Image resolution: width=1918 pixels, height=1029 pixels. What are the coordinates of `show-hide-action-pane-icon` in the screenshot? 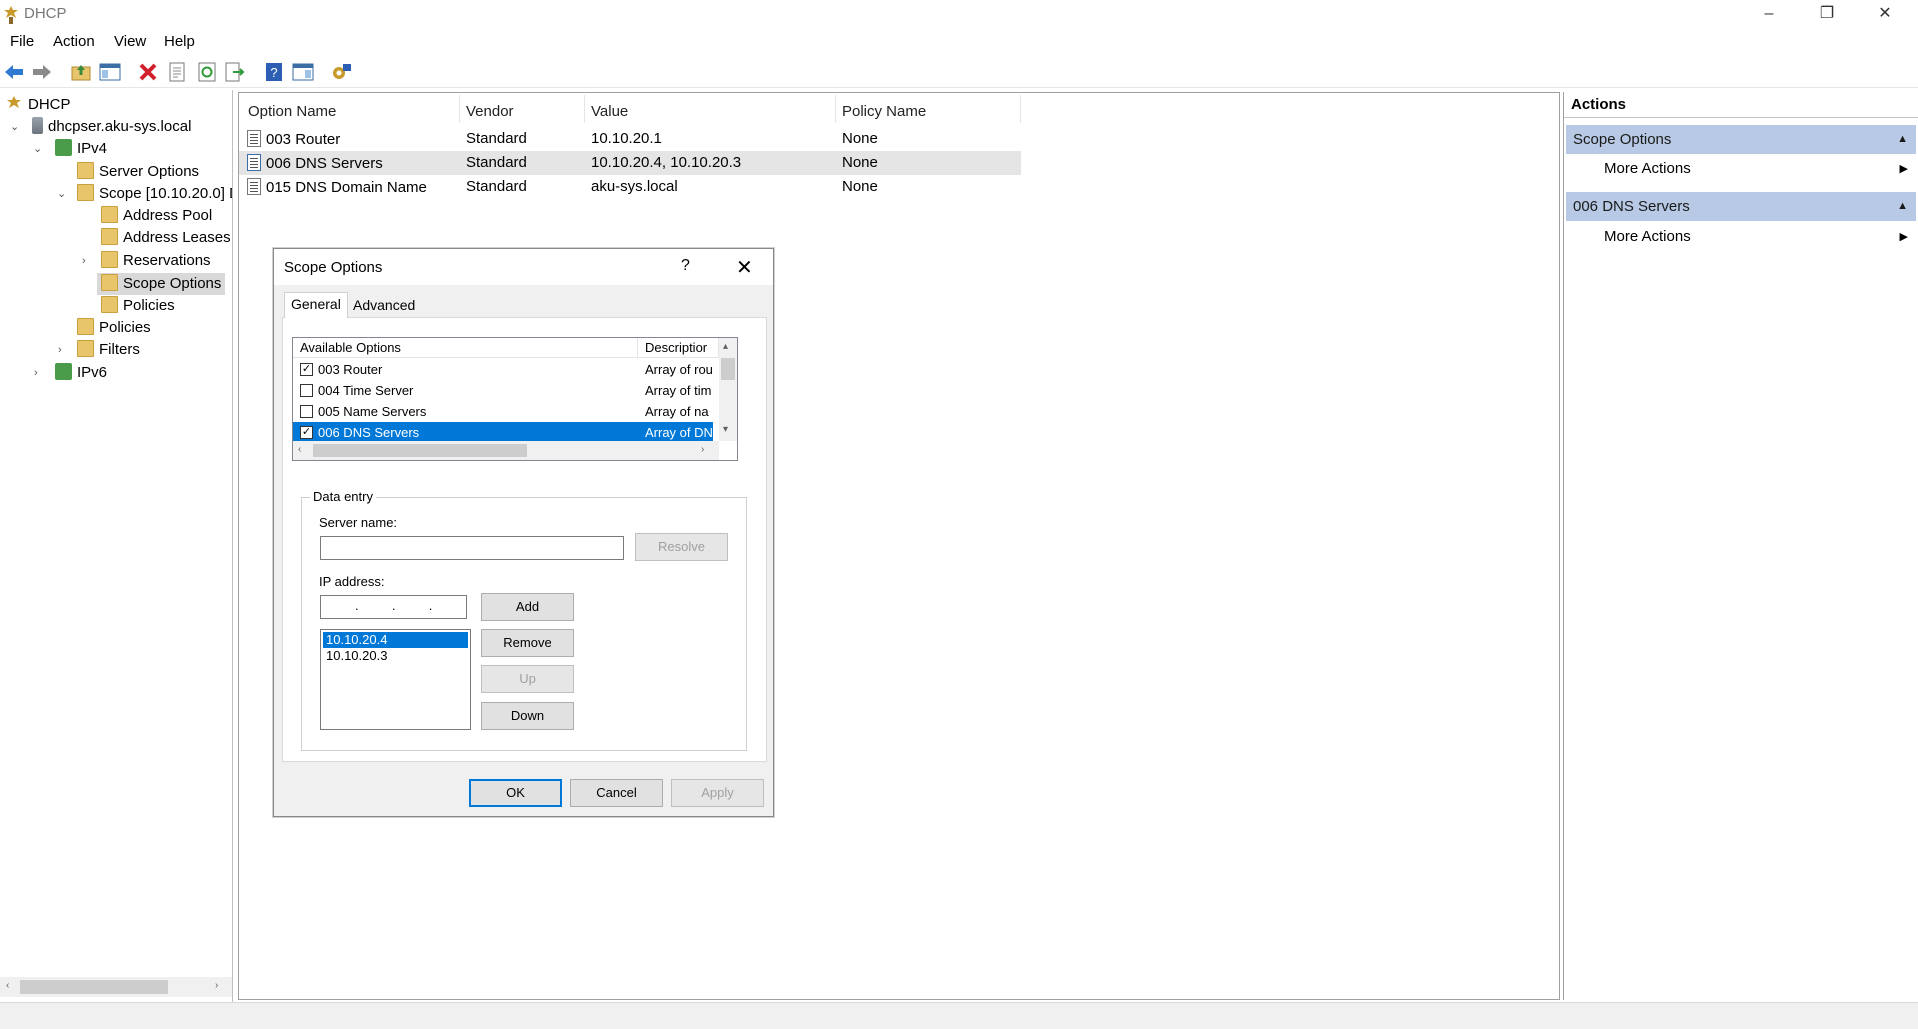 It's located at (303, 72).